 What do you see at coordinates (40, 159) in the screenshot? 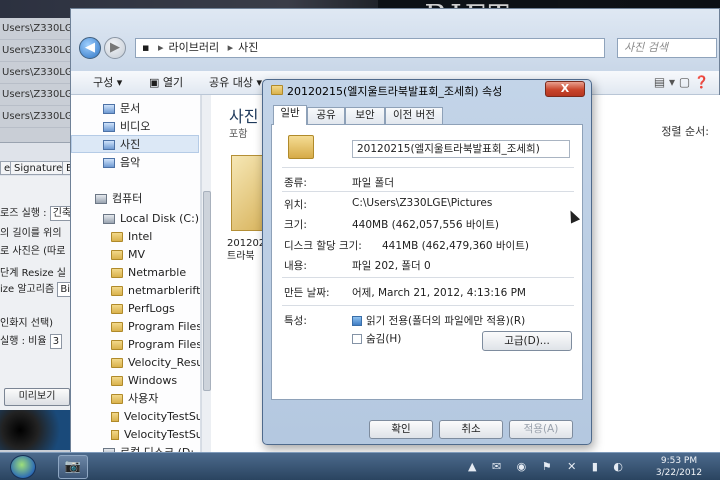
I see `background-tab-strip: e Signature Ef` at bounding box center [40, 159].